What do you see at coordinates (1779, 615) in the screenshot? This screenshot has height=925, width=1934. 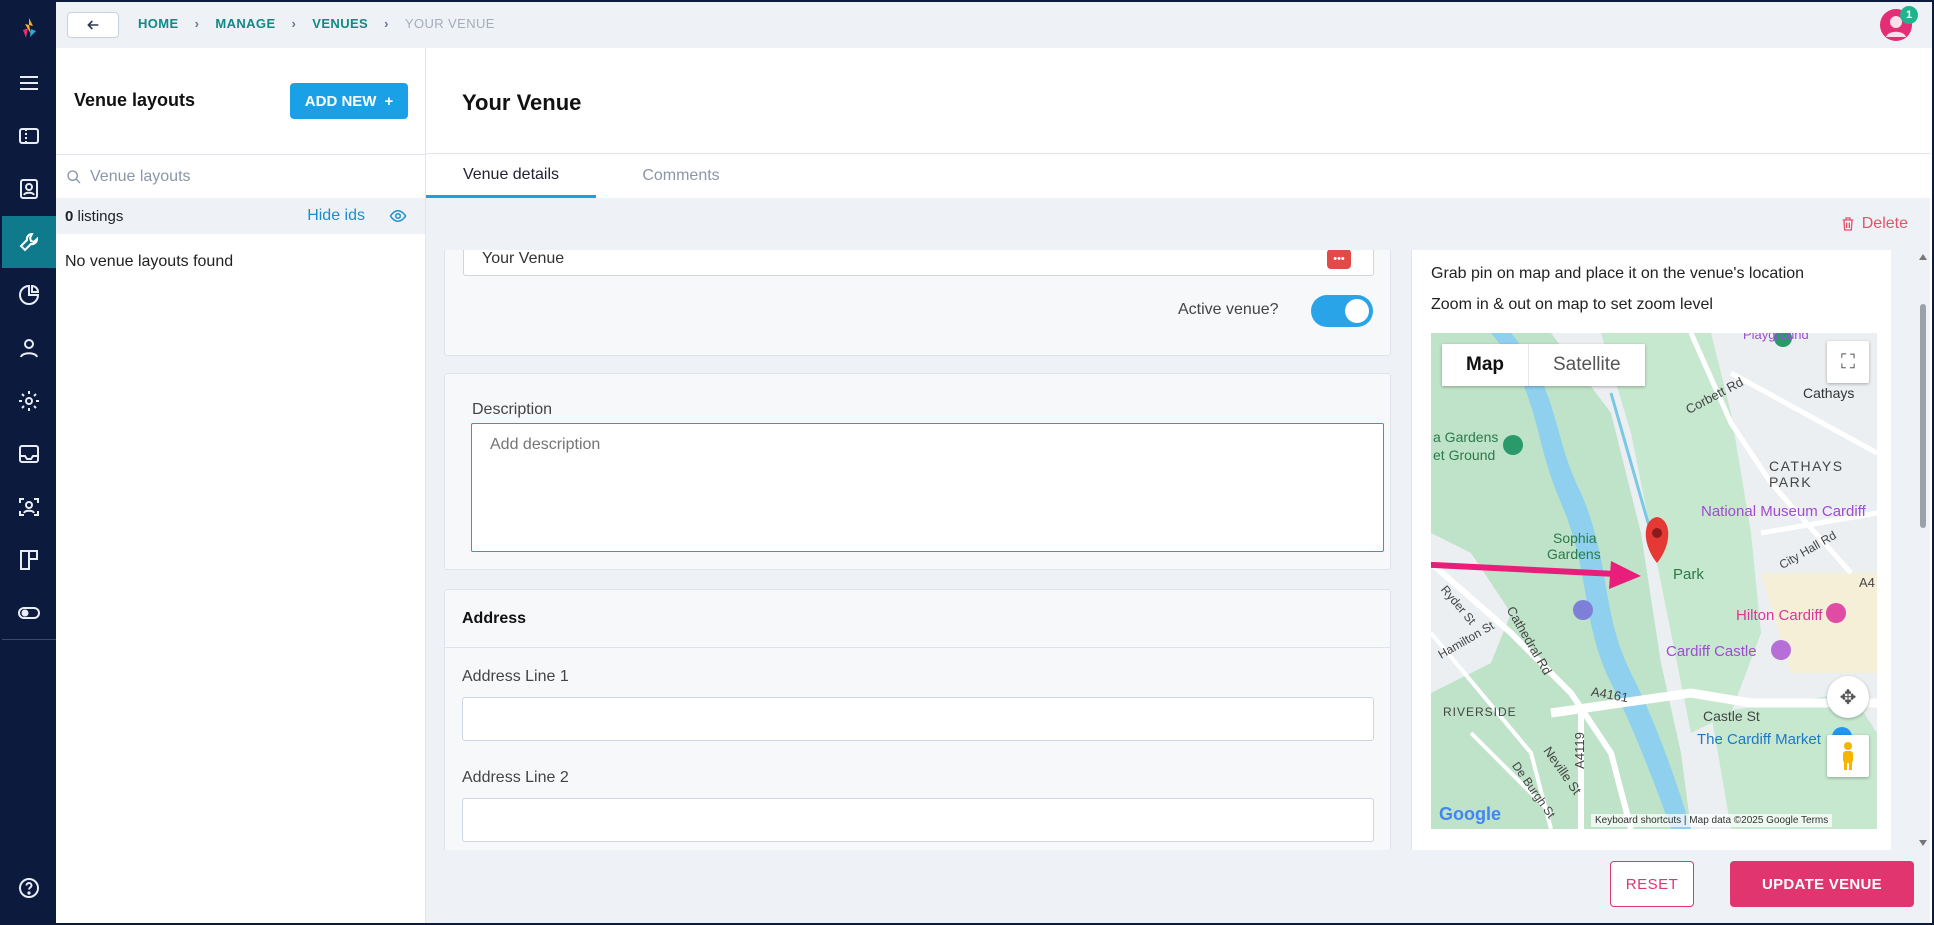 I see `map-label-hilton: Hilton Cardiff` at bounding box center [1779, 615].